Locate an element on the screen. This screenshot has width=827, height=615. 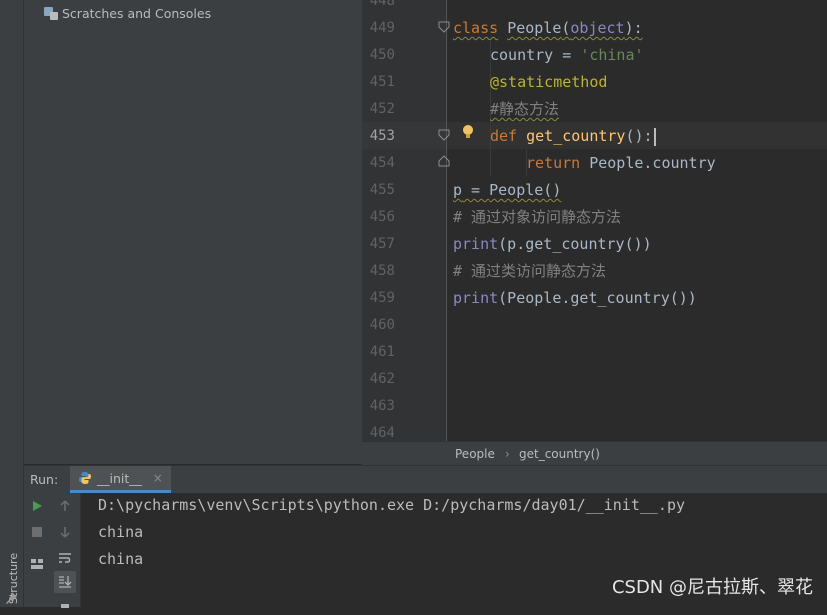
line-number: 463 is located at coordinates (382, 406).